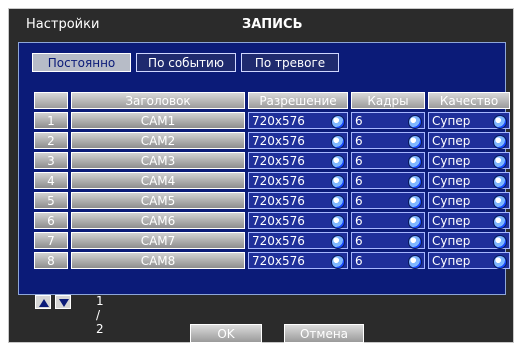 Image resolution: width=523 pixels, height=351 pixels. Describe the element at coordinates (100, 315) in the screenshot. I see `page-indicator: 1 / 2` at that location.